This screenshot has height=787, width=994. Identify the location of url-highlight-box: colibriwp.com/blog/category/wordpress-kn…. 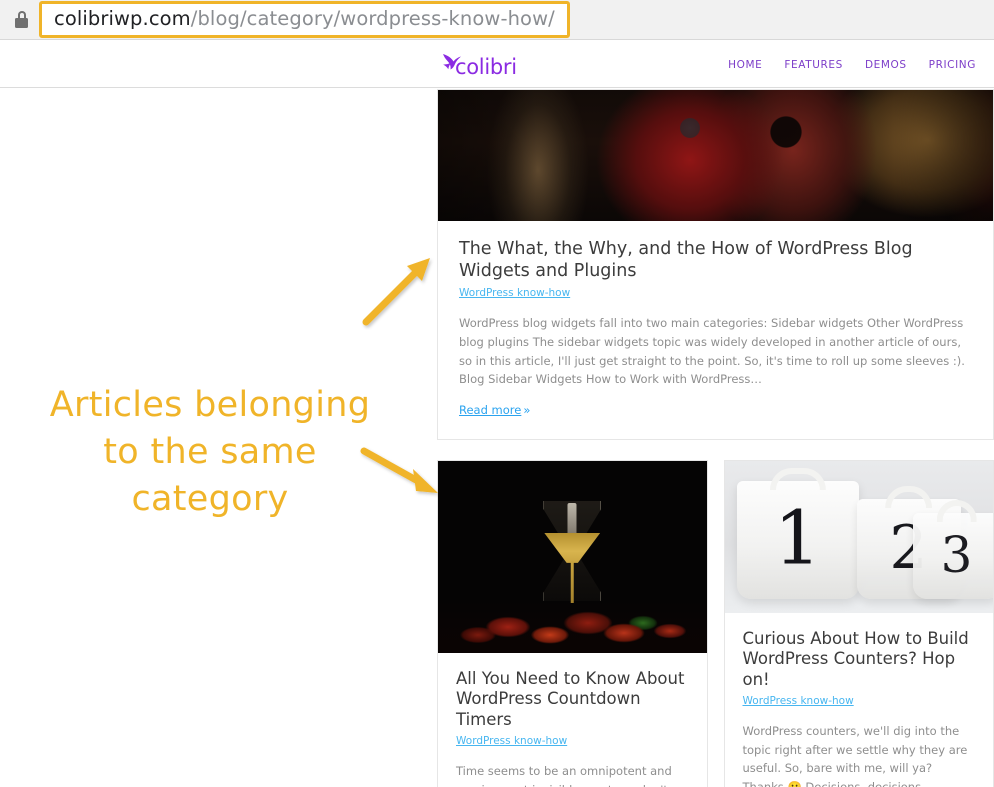
(304, 19).